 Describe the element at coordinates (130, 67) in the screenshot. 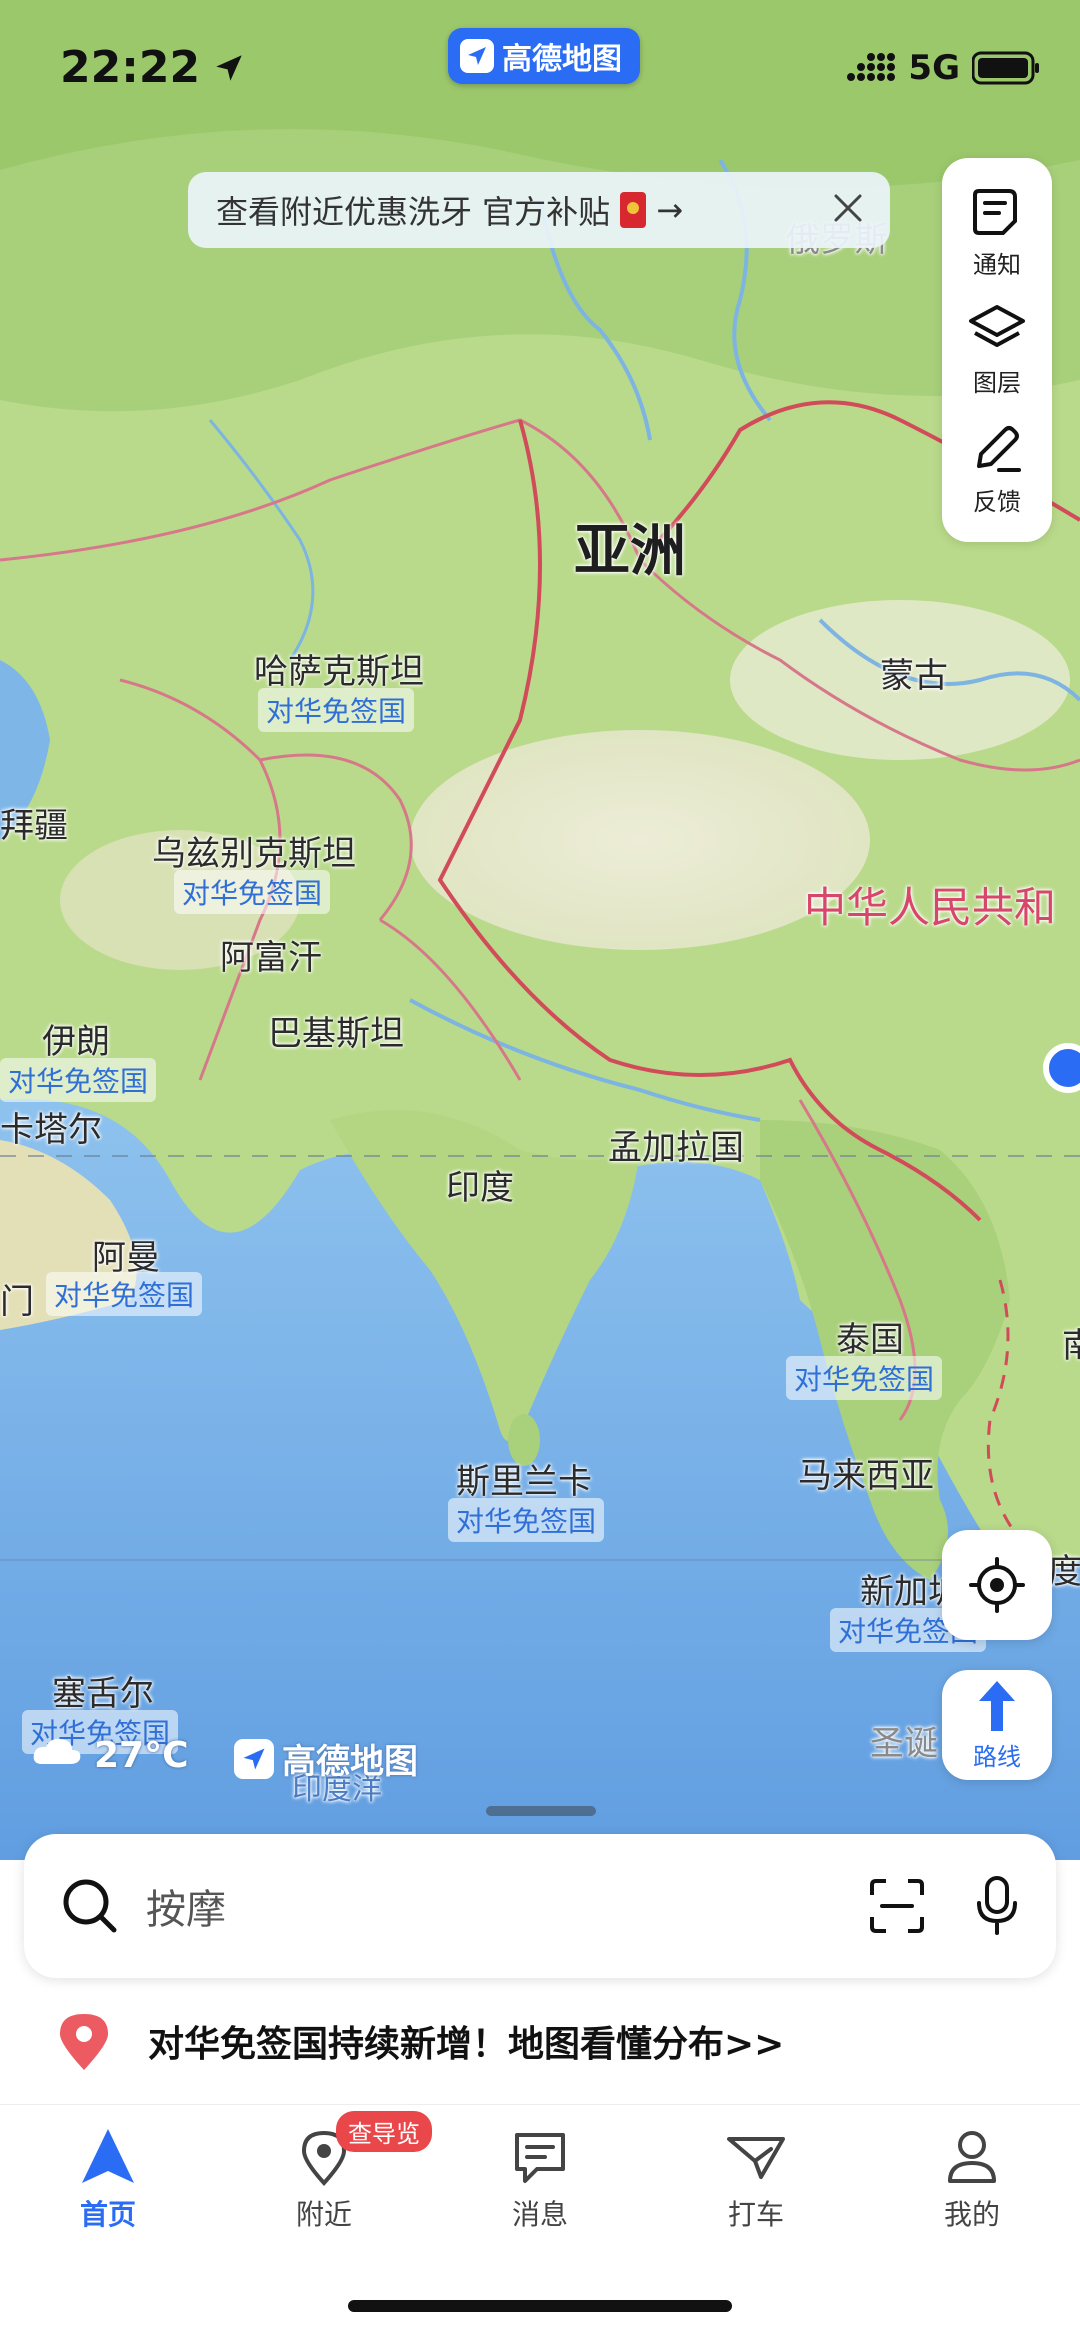

I see `time-text: 22:22` at that location.